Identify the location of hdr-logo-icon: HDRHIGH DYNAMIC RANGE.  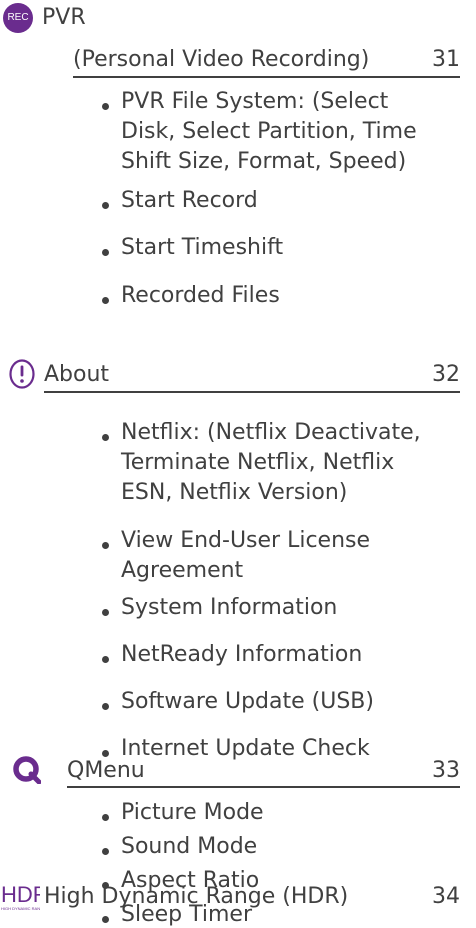
(20, 896).